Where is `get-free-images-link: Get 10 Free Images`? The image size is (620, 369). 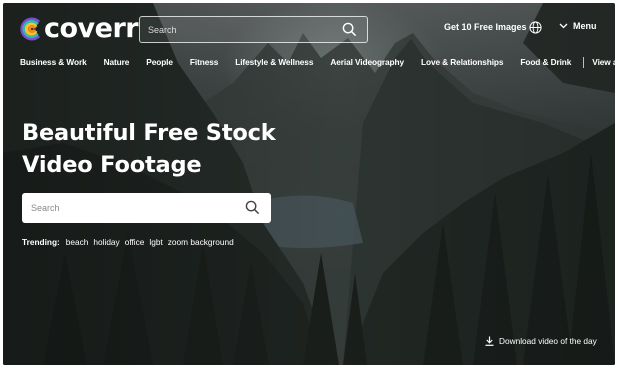
get-free-images-link: Get 10 Free Images is located at coordinates (485, 27).